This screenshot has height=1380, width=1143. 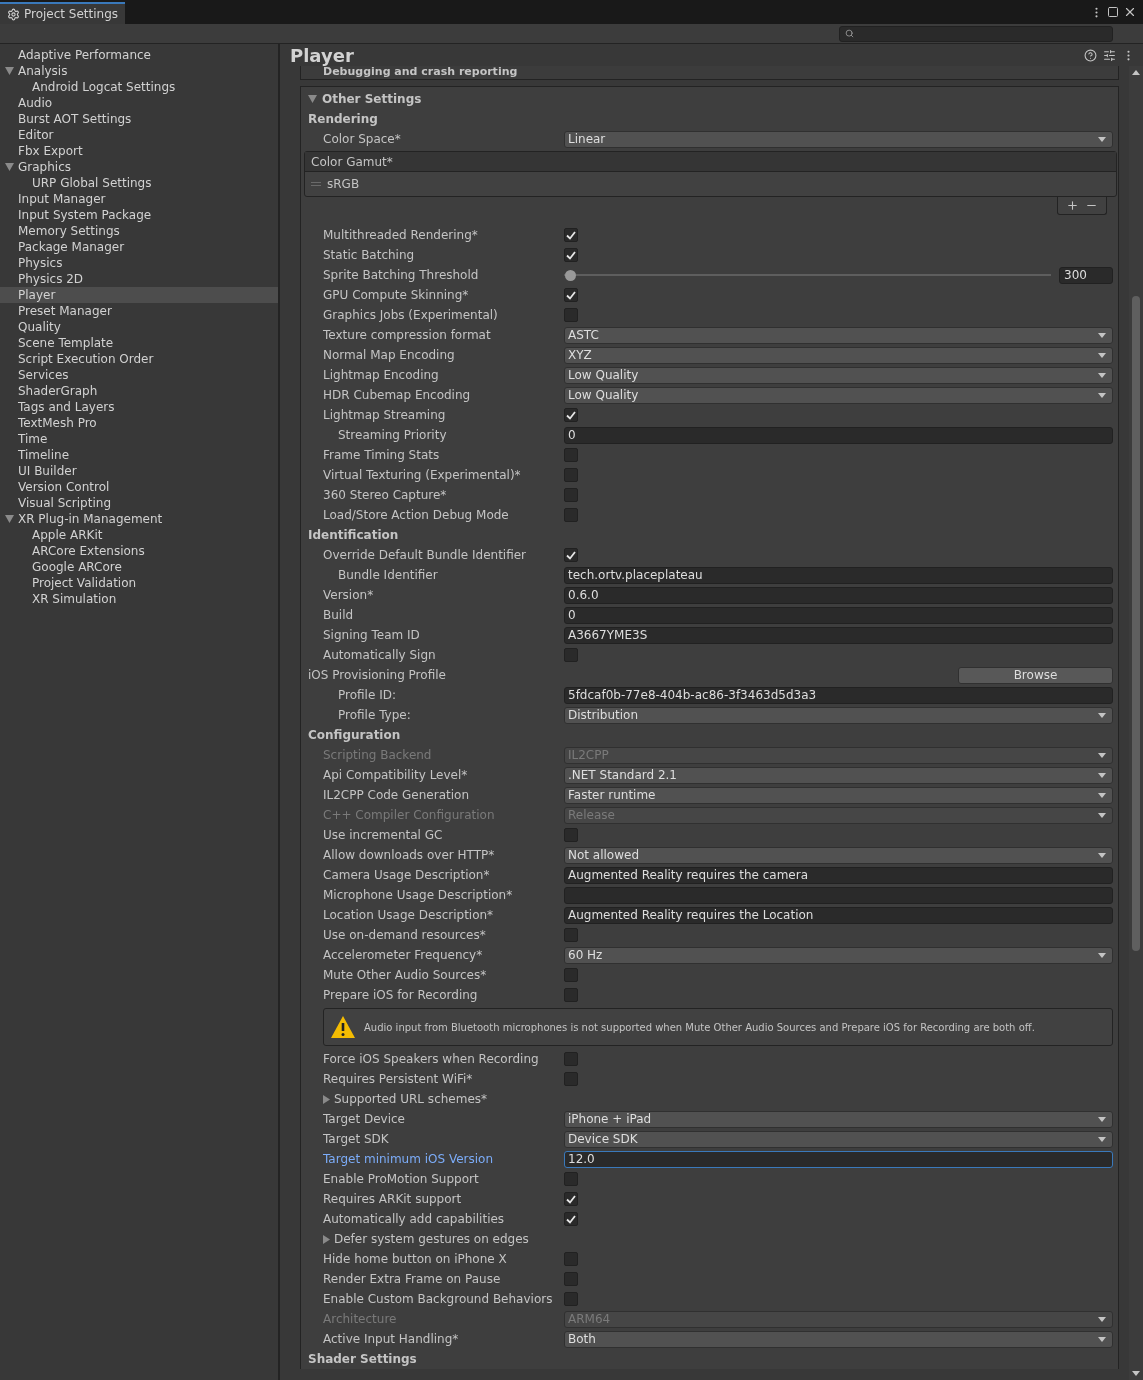 What do you see at coordinates (139, 391) in the screenshot?
I see `sidebar-item: ShaderGraph` at bounding box center [139, 391].